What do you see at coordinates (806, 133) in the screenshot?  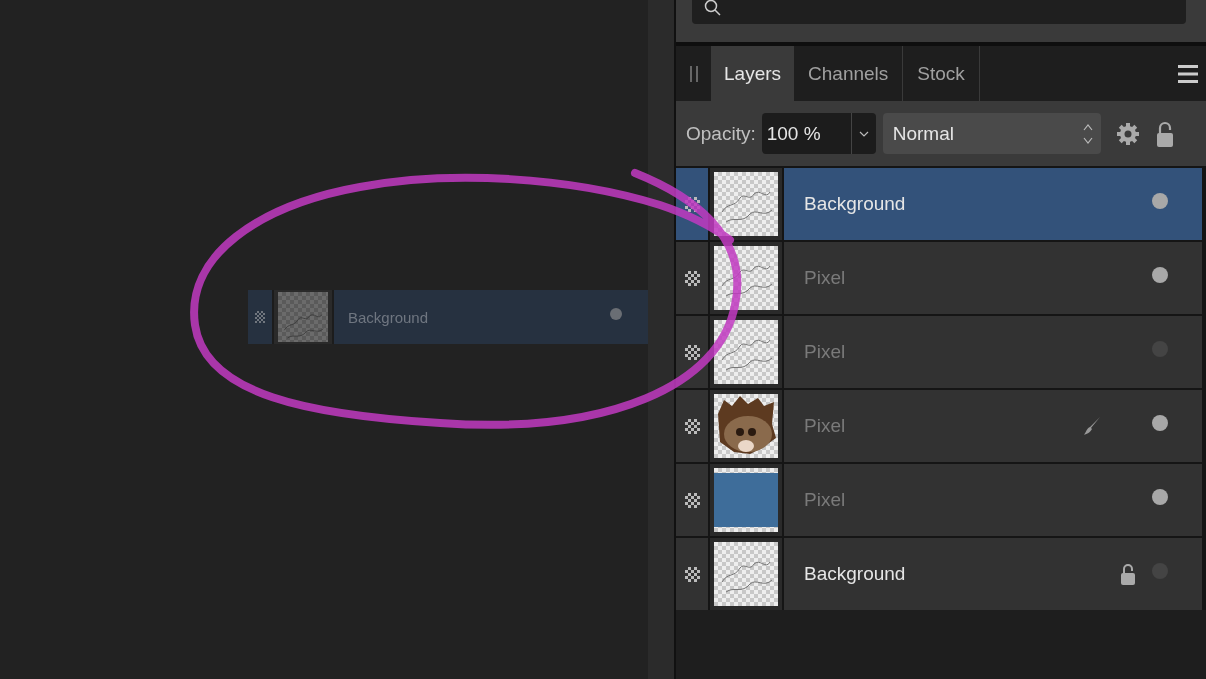 I see `opacity-field: 100 %` at bounding box center [806, 133].